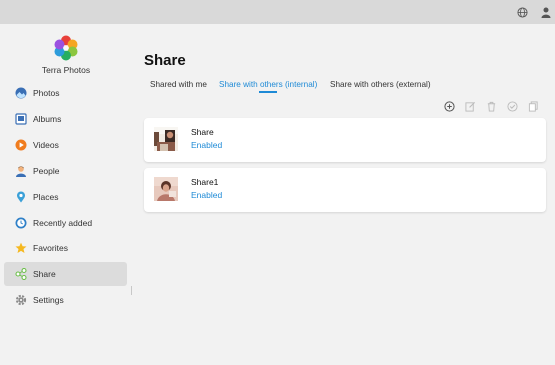  What do you see at coordinates (21, 274) in the screenshot?
I see `share-icon` at bounding box center [21, 274].